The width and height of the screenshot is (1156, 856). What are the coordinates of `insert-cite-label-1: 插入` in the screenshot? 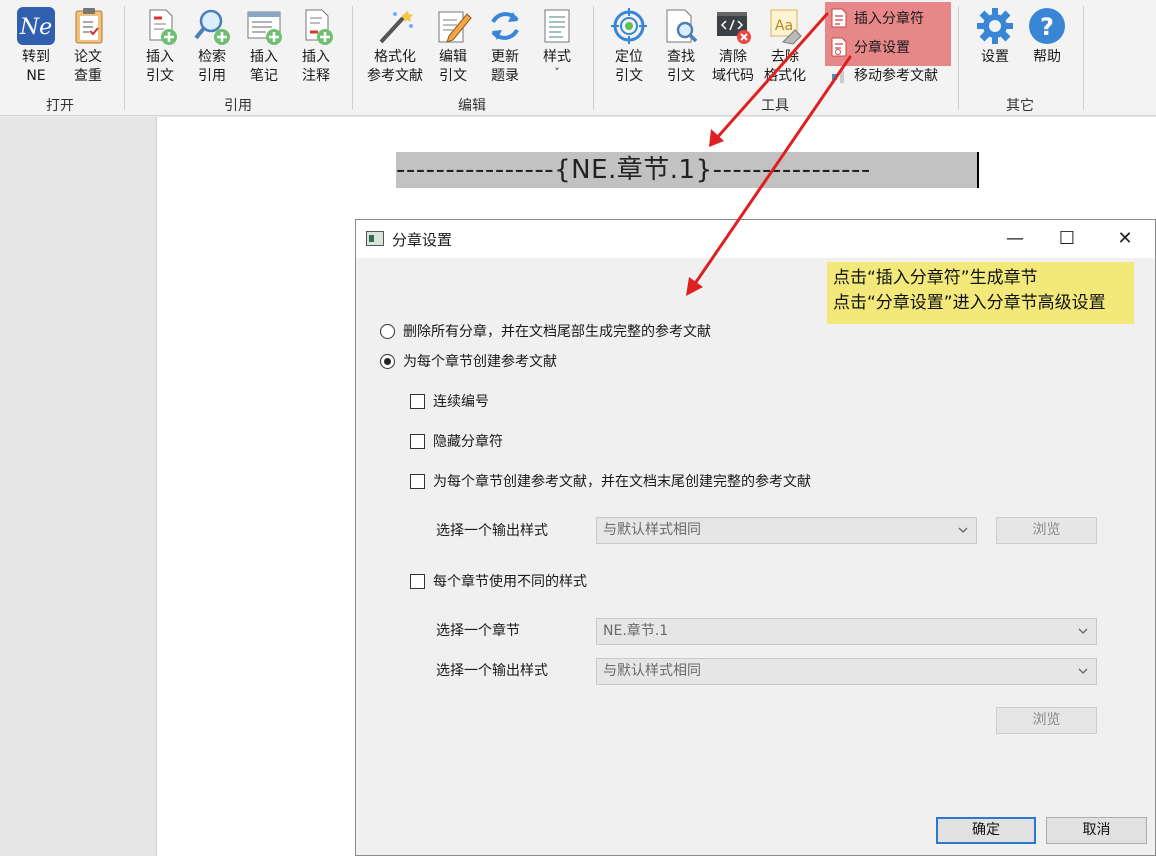 It's located at (160, 57).